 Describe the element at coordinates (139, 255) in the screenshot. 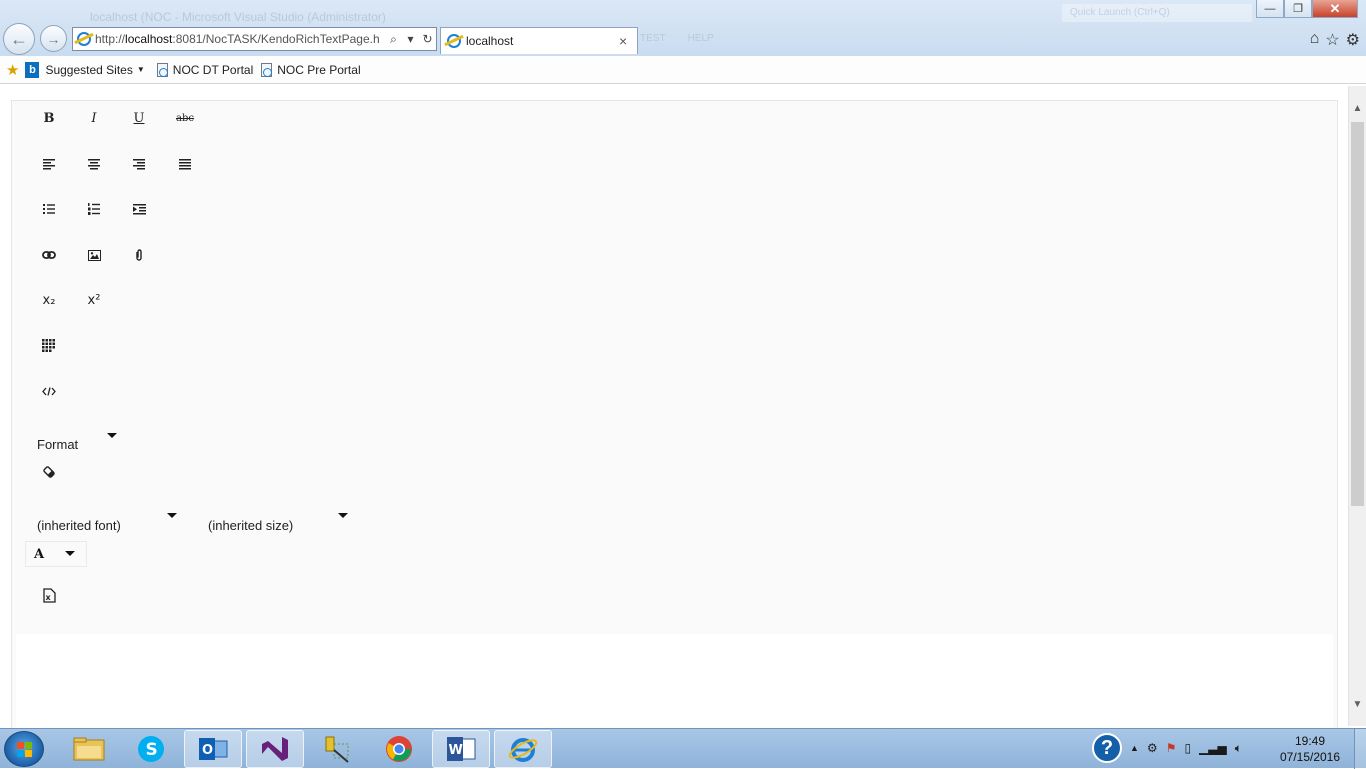

I see `insert-file-button` at that location.